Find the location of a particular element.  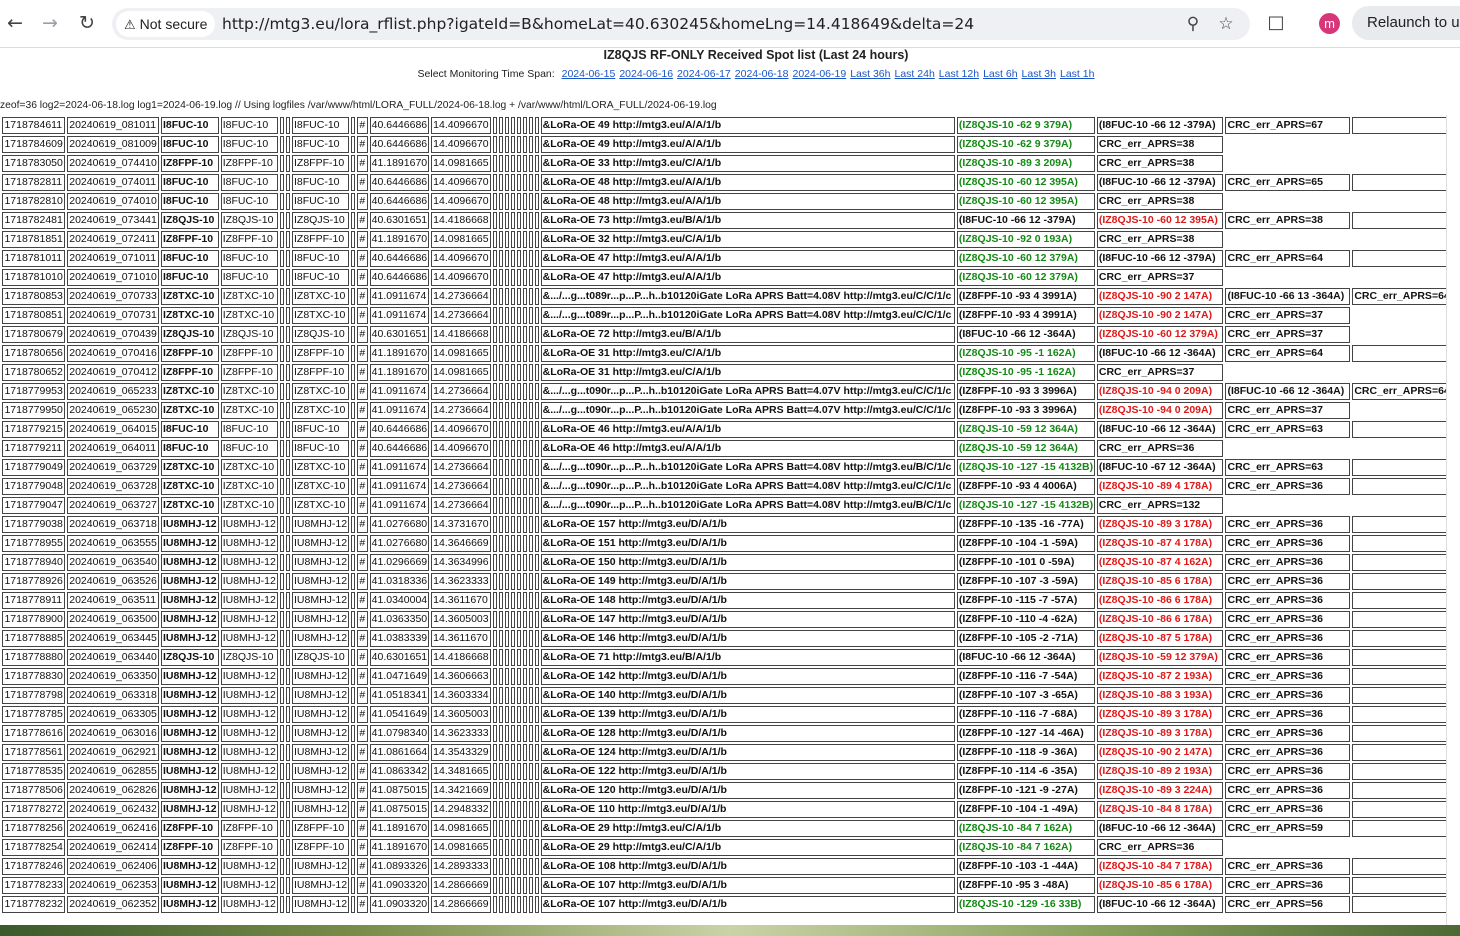

reception-cell: (I8FUC-10 -66 12 -364A) is located at coordinates (1288, 391).